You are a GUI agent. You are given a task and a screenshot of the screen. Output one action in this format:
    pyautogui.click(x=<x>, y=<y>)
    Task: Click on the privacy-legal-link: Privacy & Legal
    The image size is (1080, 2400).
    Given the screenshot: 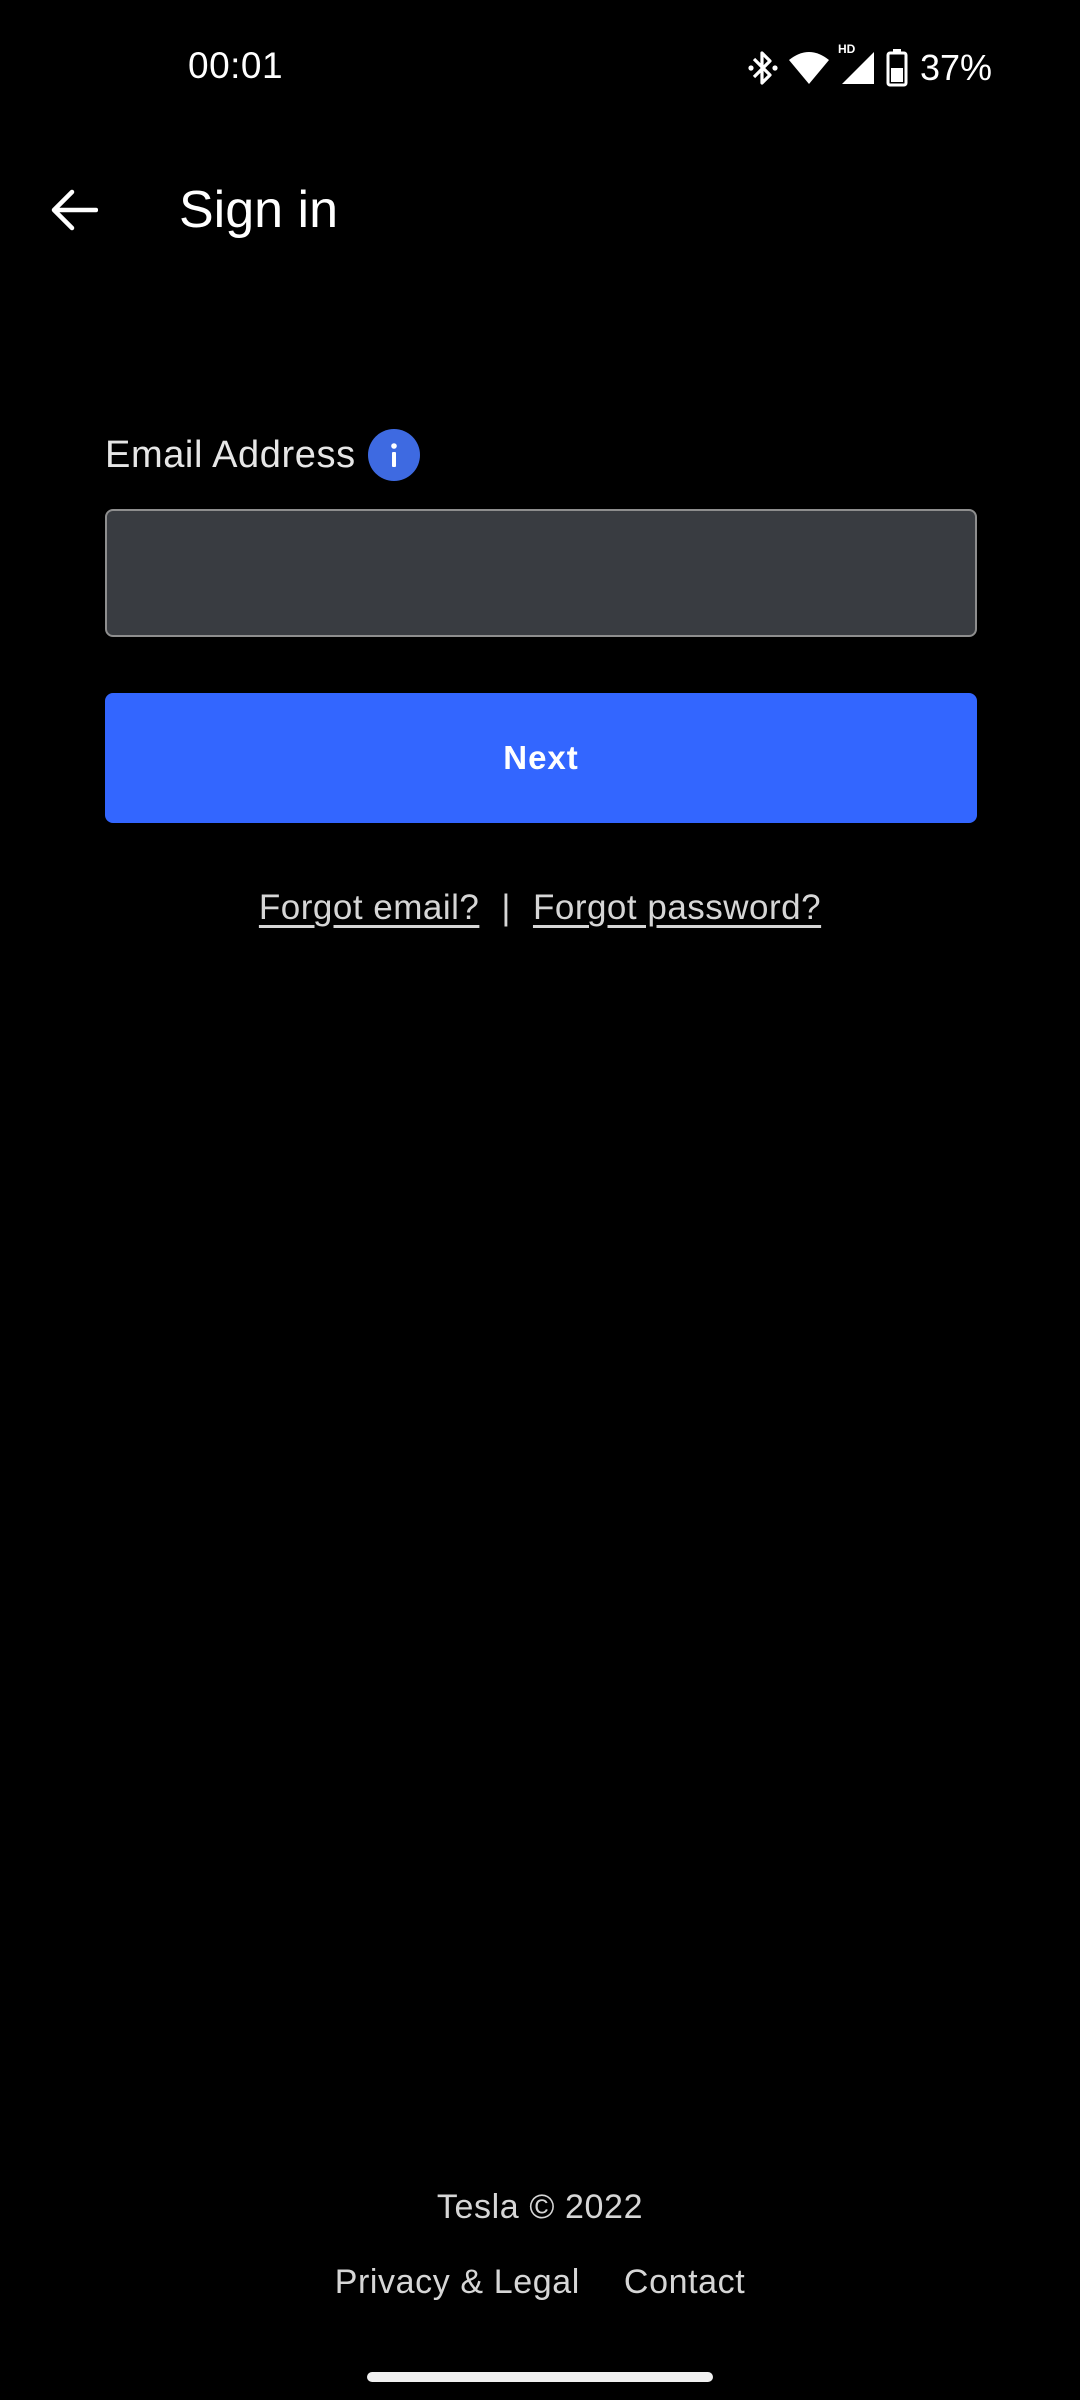 What is the action you would take?
    pyautogui.click(x=457, y=2282)
    